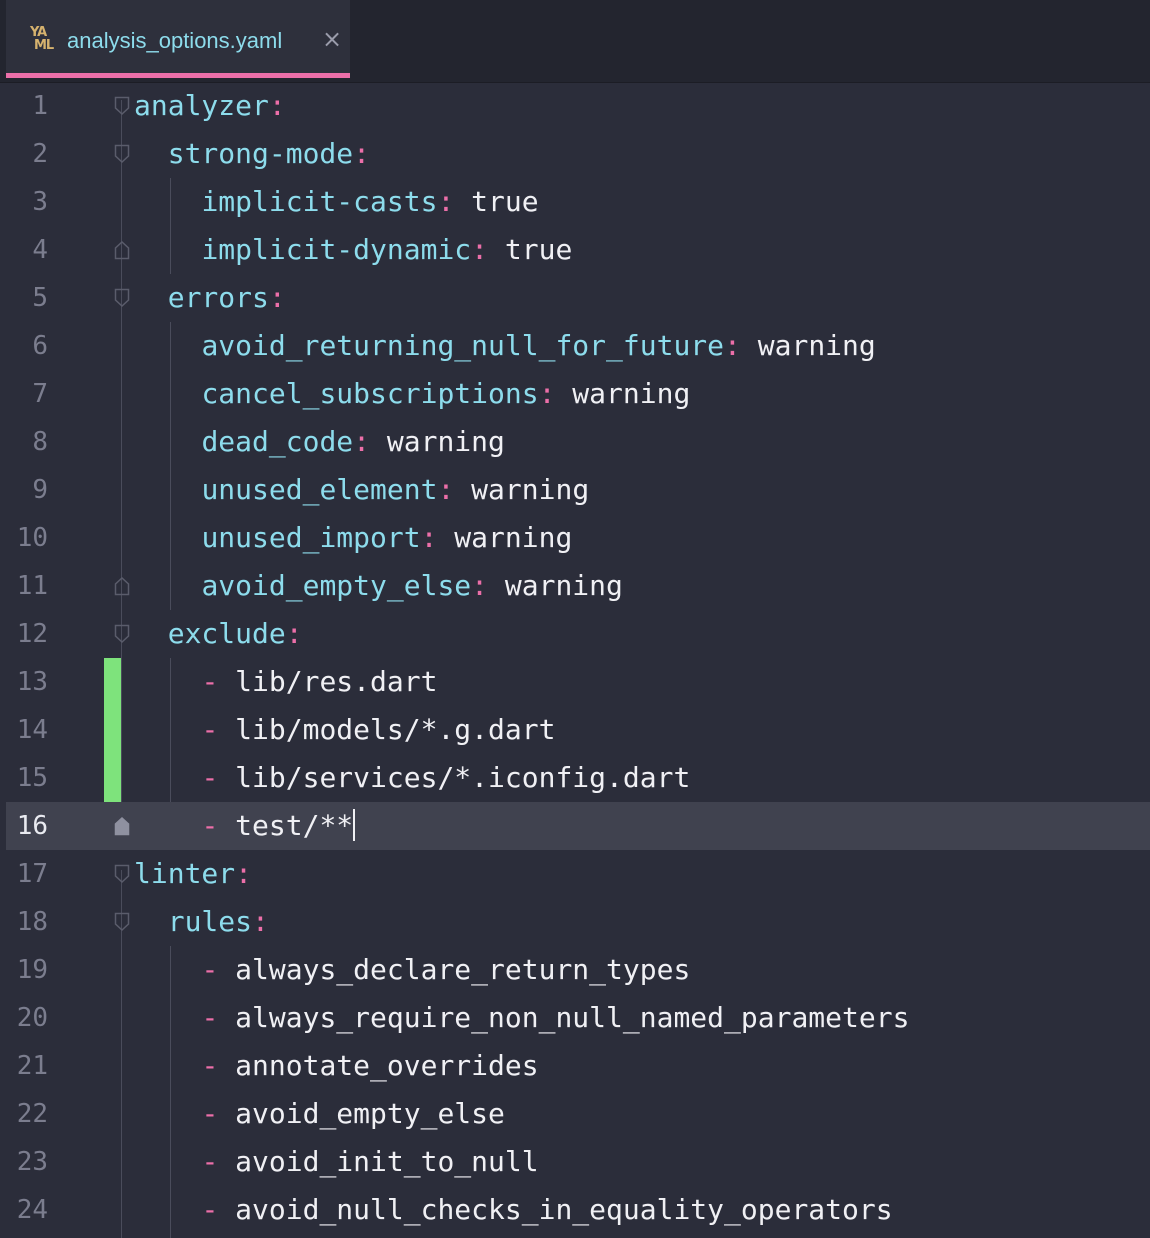 The width and height of the screenshot is (1150, 1238). Describe the element at coordinates (319, 489) in the screenshot. I see `yaml-key: unused_element` at that location.